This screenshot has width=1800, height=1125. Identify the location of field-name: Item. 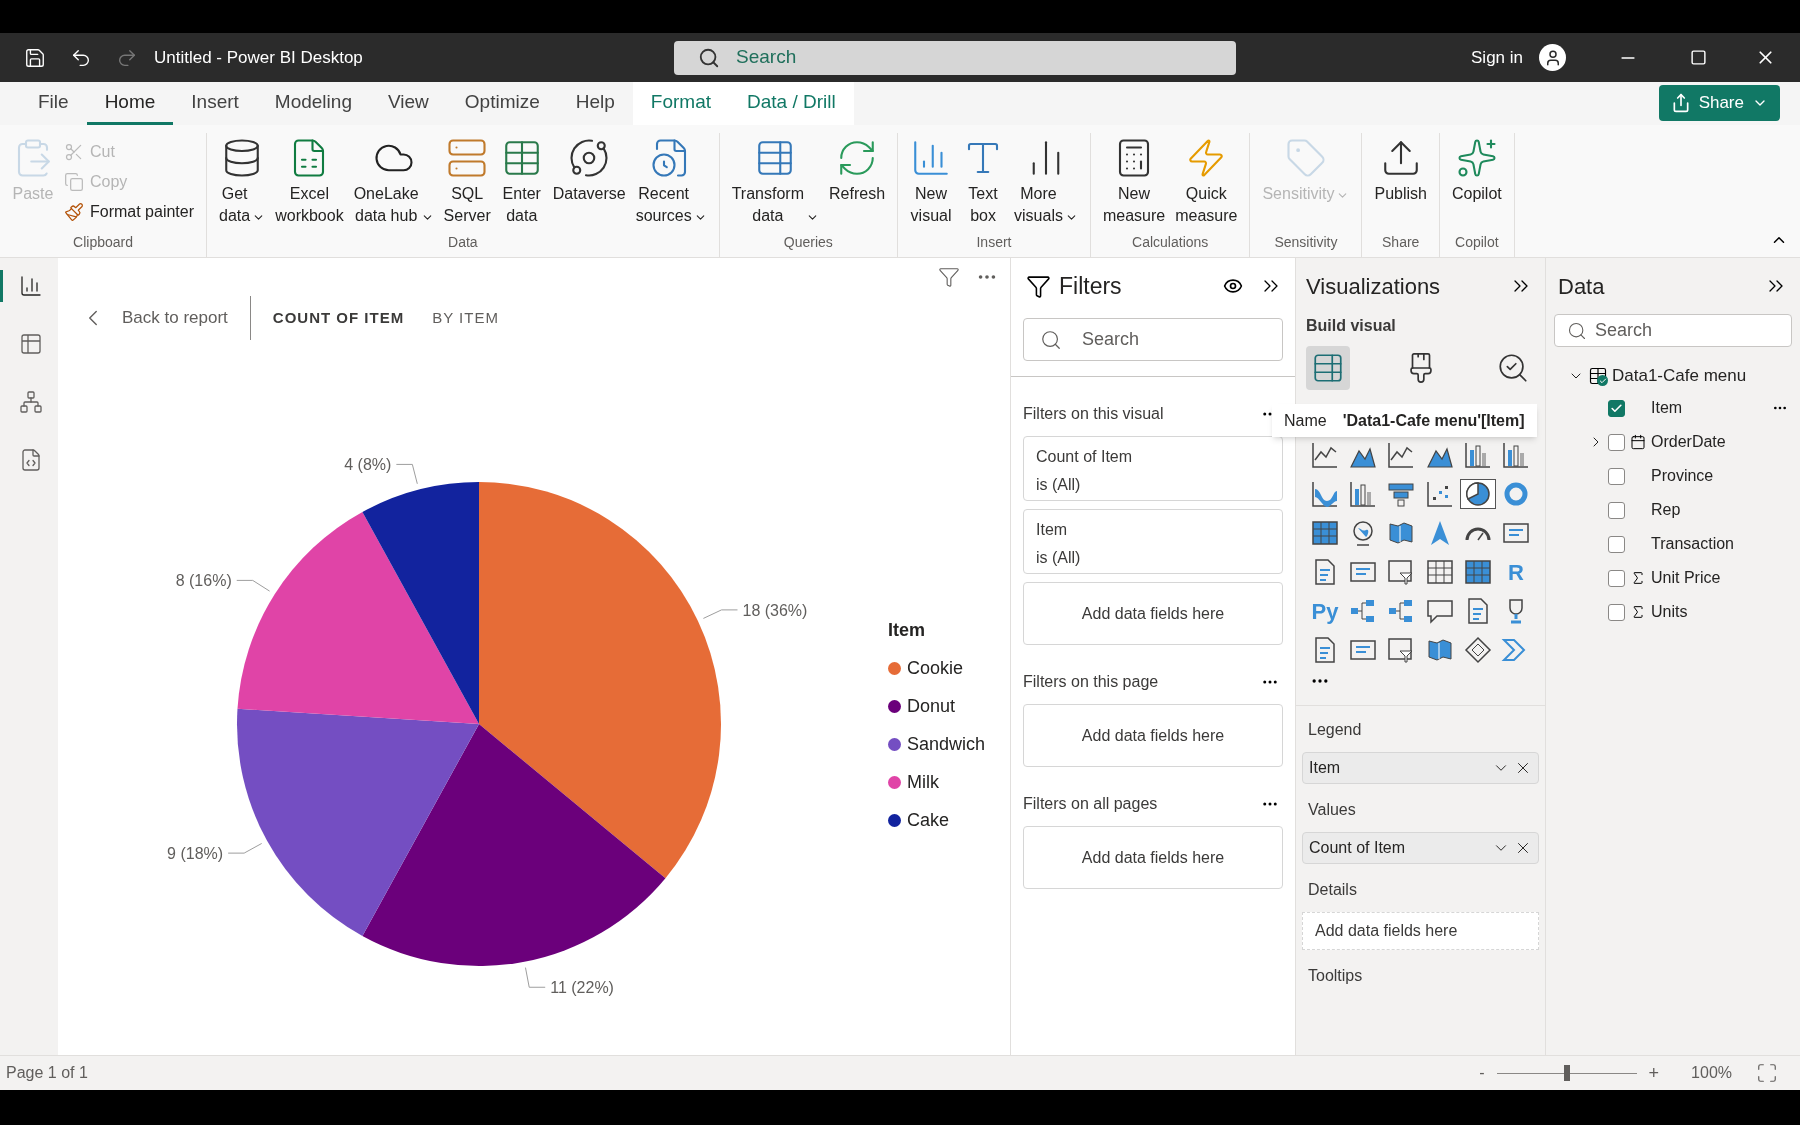
(1711, 408).